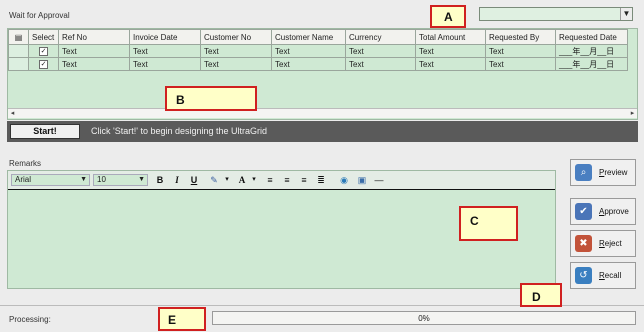 The image size is (644, 332). Describe the element at coordinates (236, 37) in the screenshot. I see `column-header: Customer No` at that location.